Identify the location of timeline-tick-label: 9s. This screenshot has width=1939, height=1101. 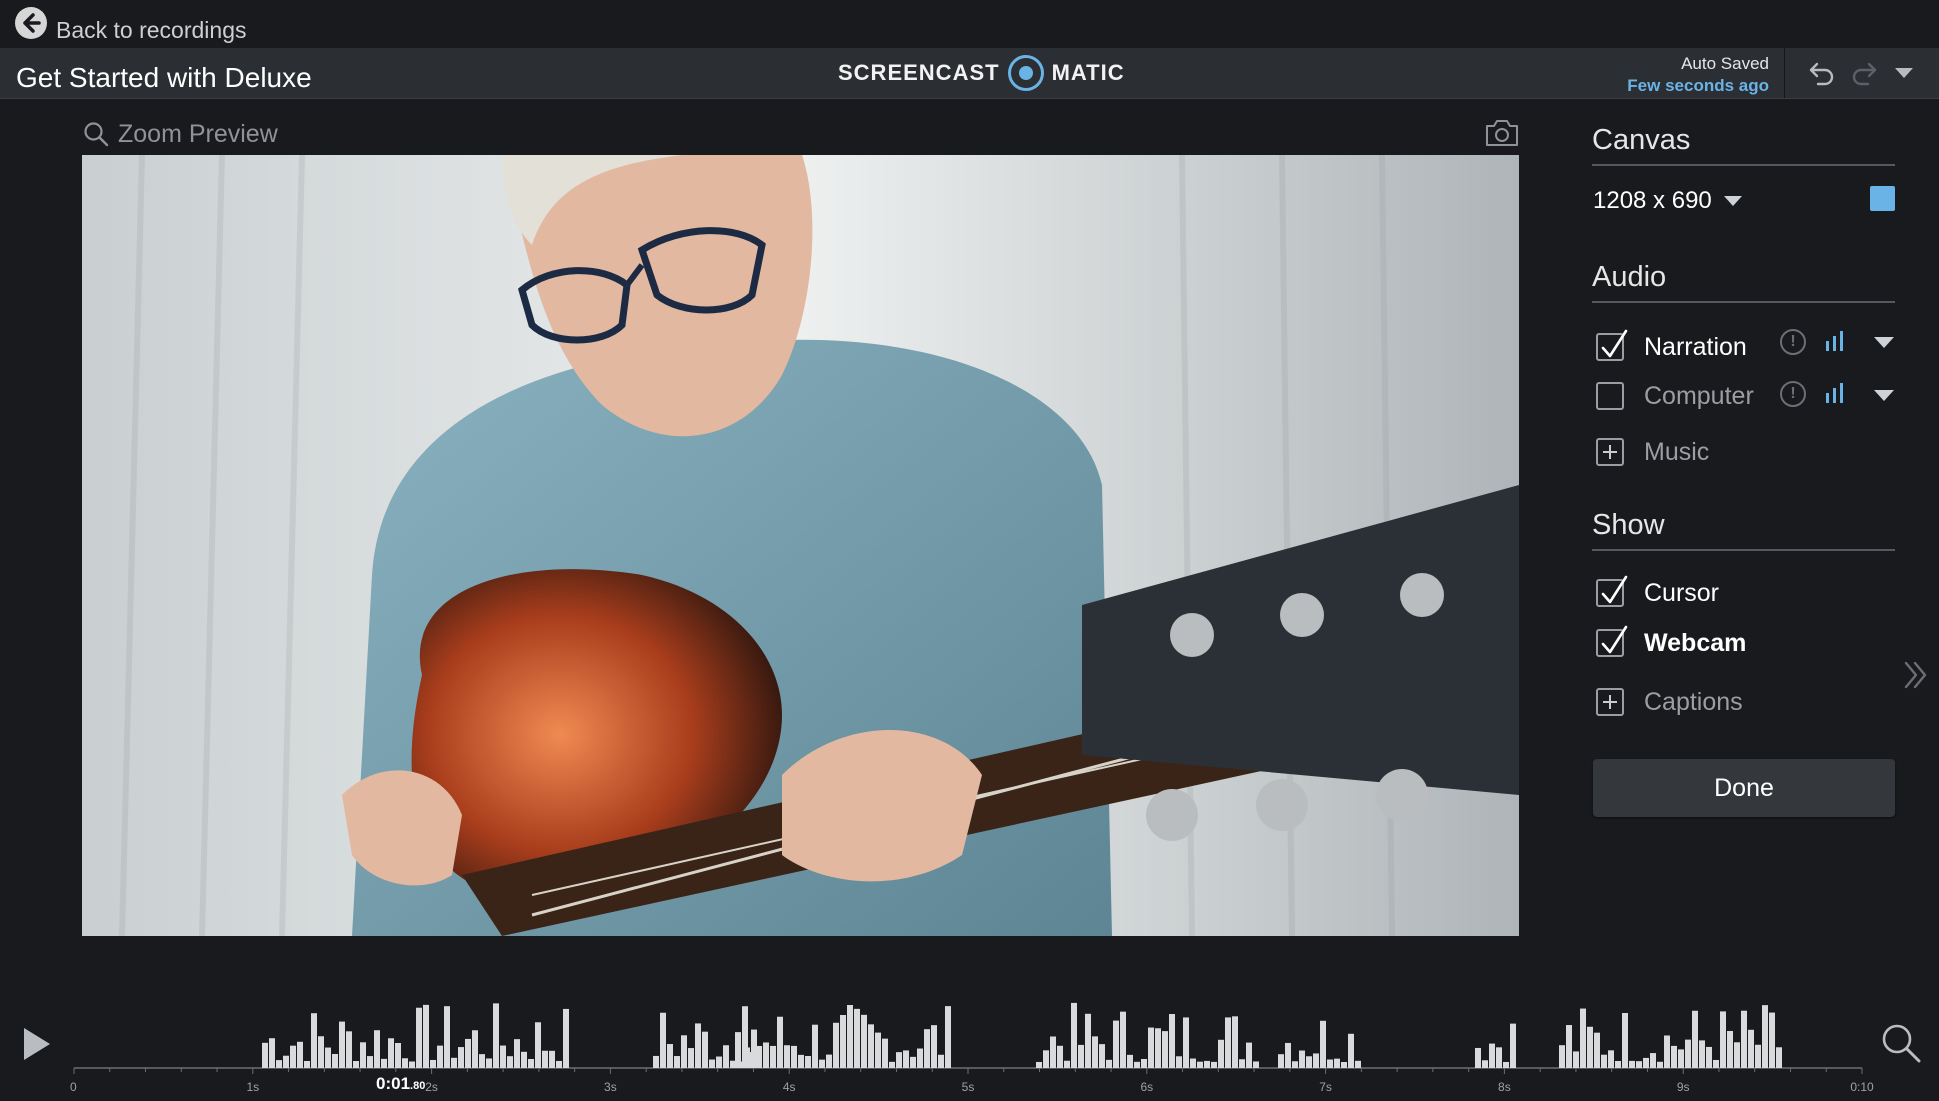
(1683, 1087).